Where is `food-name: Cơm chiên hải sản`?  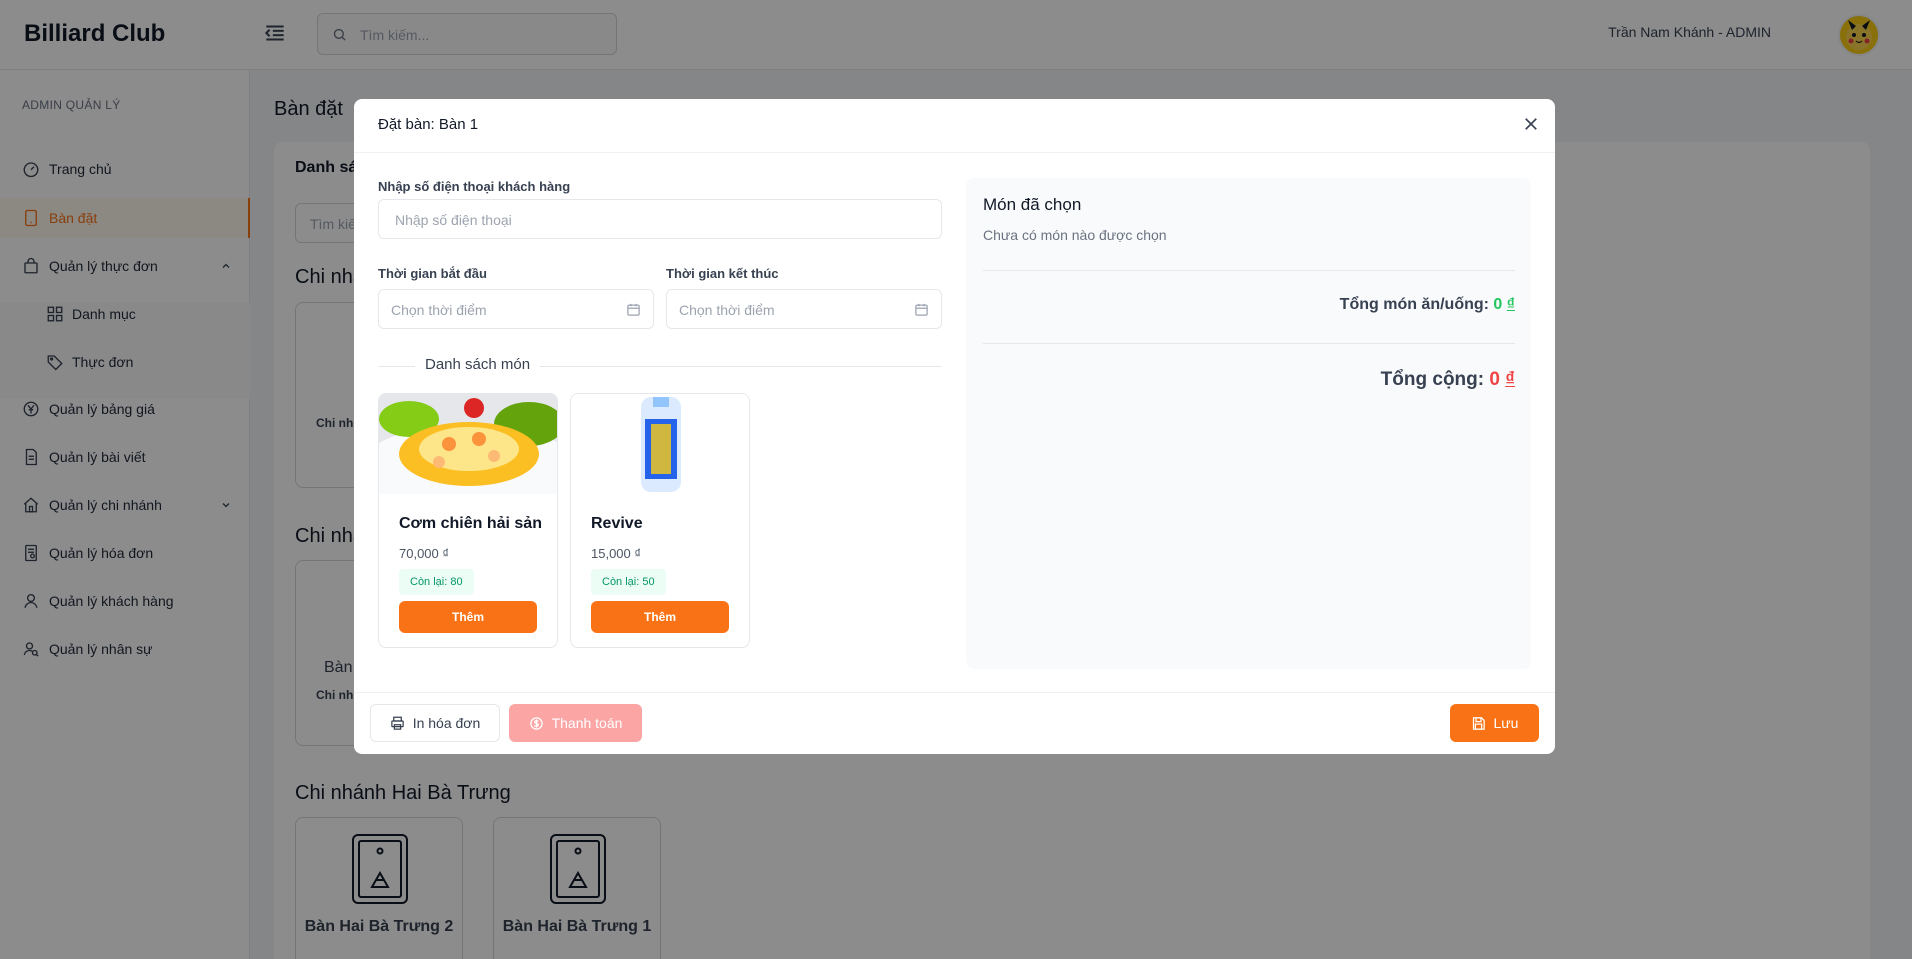
food-name: Cơm chiên hải sản is located at coordinates (470, 523).